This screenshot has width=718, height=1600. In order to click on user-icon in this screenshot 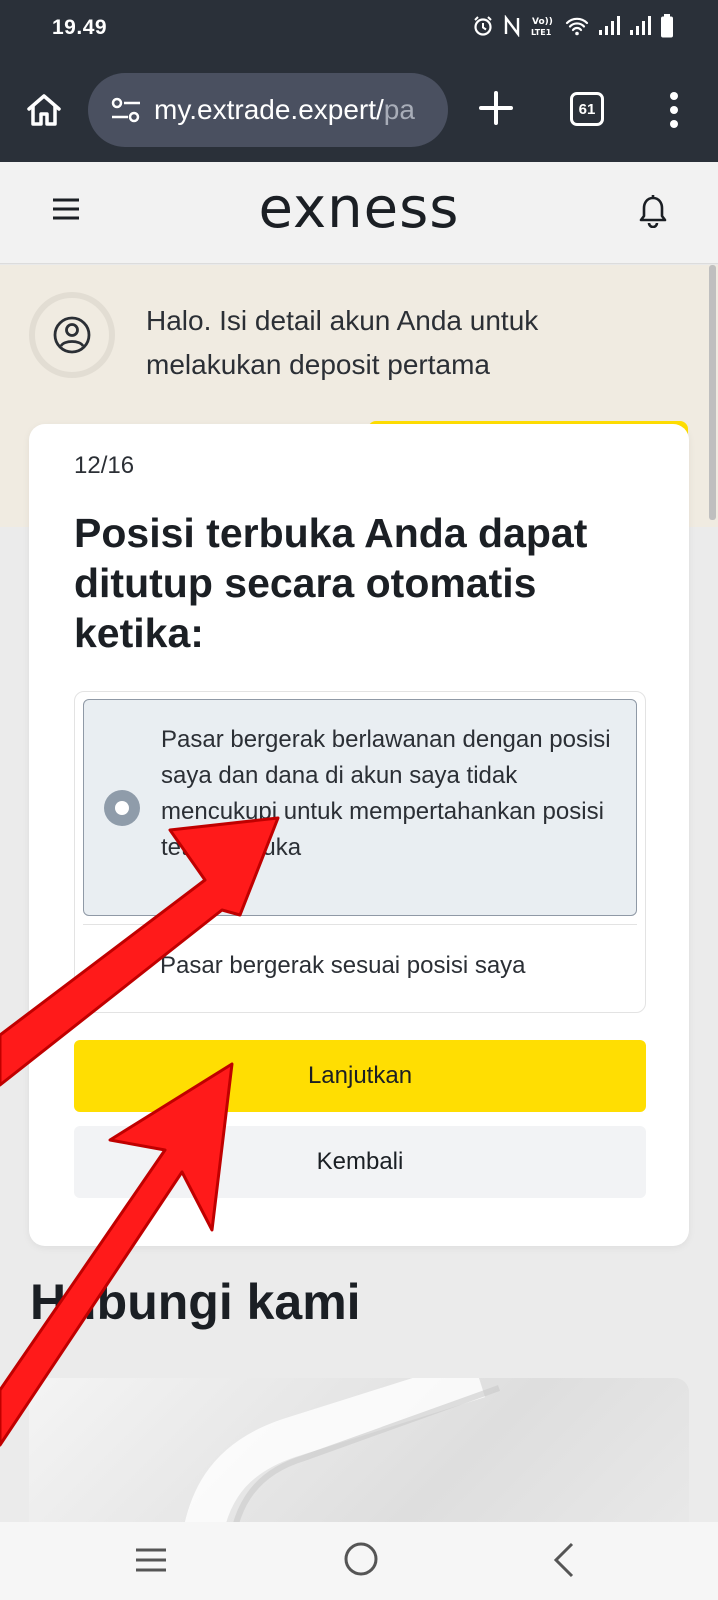, I will do `click(72, 335)`.